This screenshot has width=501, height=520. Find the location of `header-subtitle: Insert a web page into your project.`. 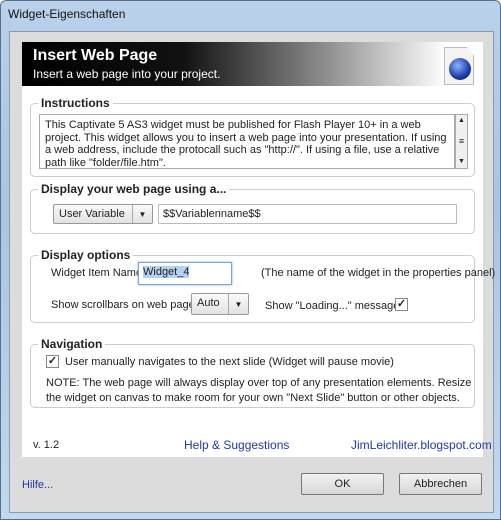

header-subtitle: Insert a web page into your project. is located at coordinates (127, 74).